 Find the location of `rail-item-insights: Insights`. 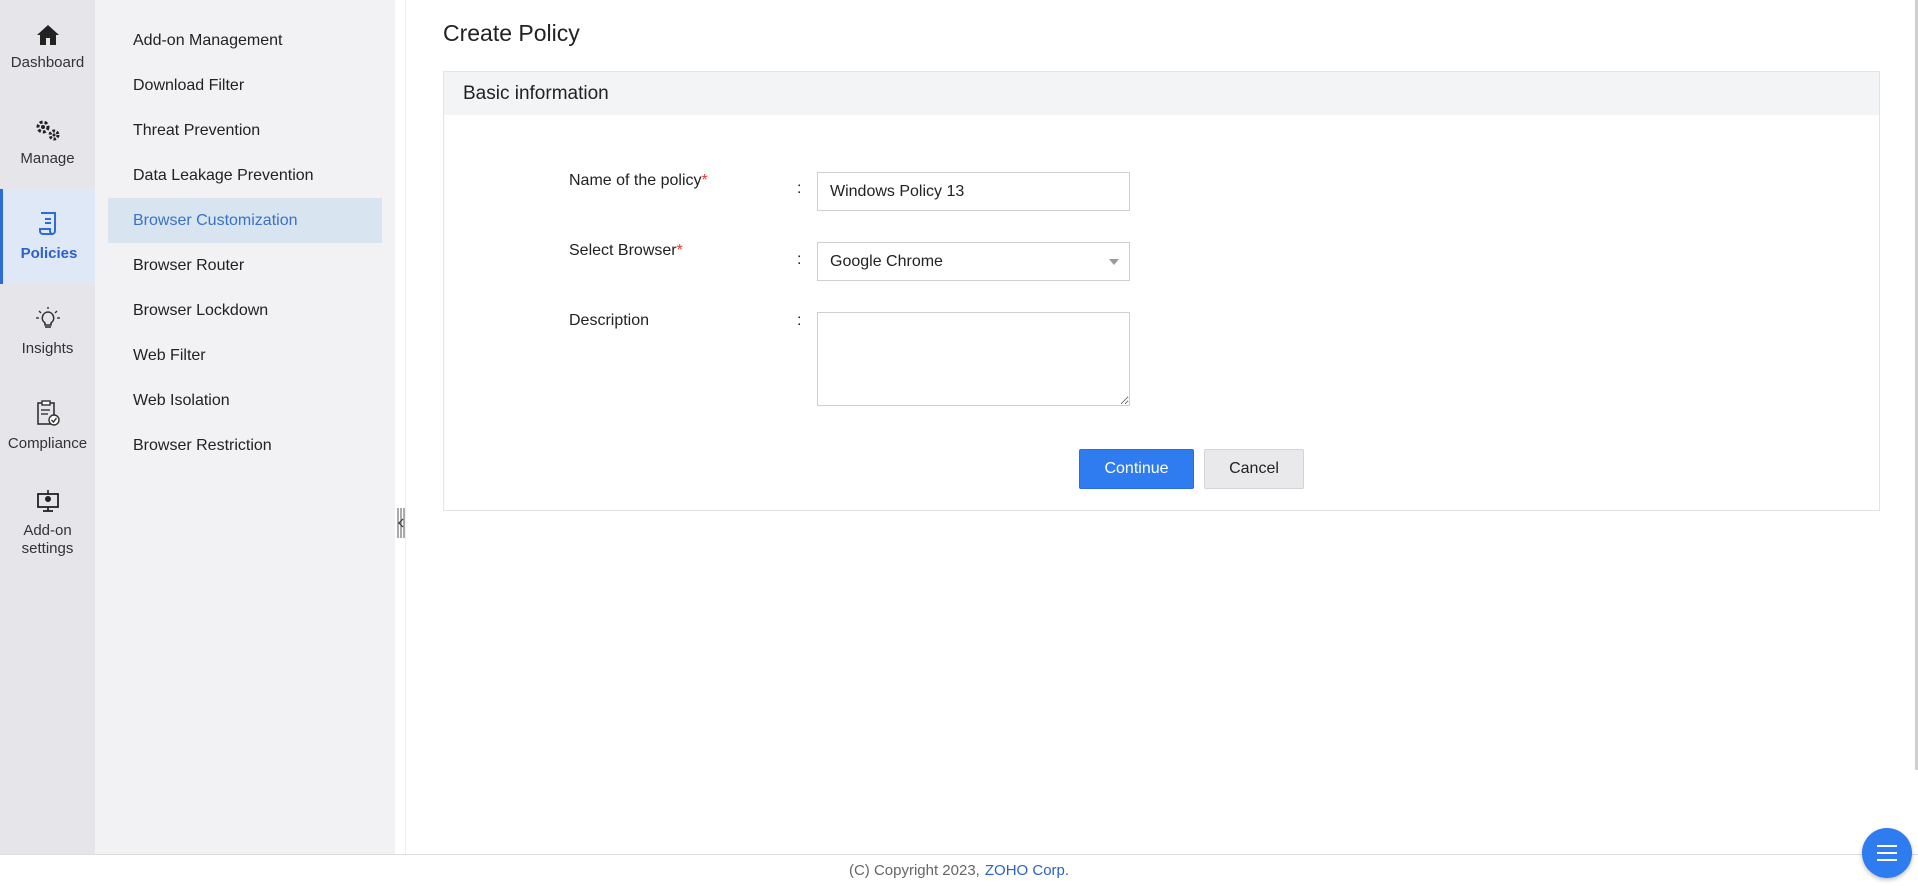

rail-item-insights: Insights is located at coordinates (47, 331).